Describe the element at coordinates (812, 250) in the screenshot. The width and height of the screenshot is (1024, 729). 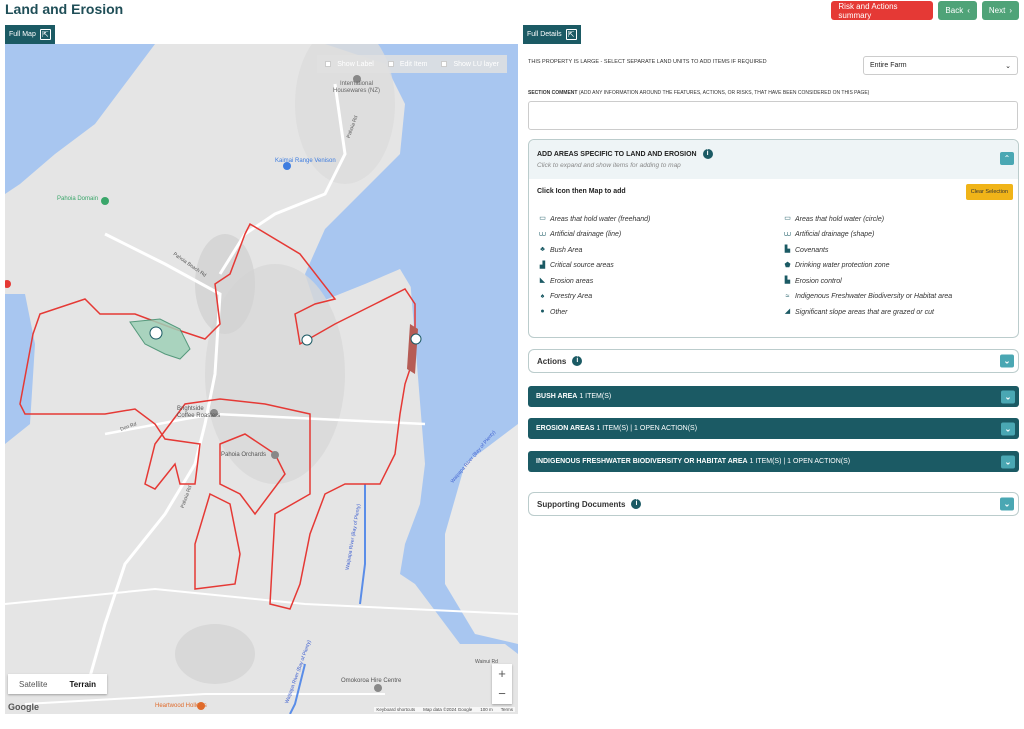
I see `area-type-label: Covenants` at that location.